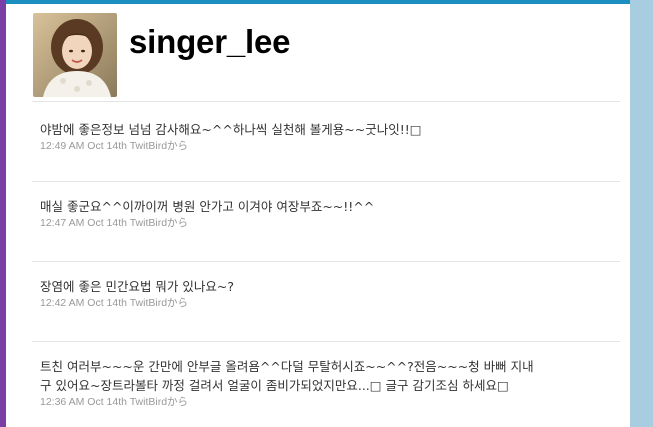  What do you see at coordinates (83, 402) in the screenshot?
I see `tweet-timestamp-link: 12:36 AM Oct 14th` at bounding box center [83, 402].